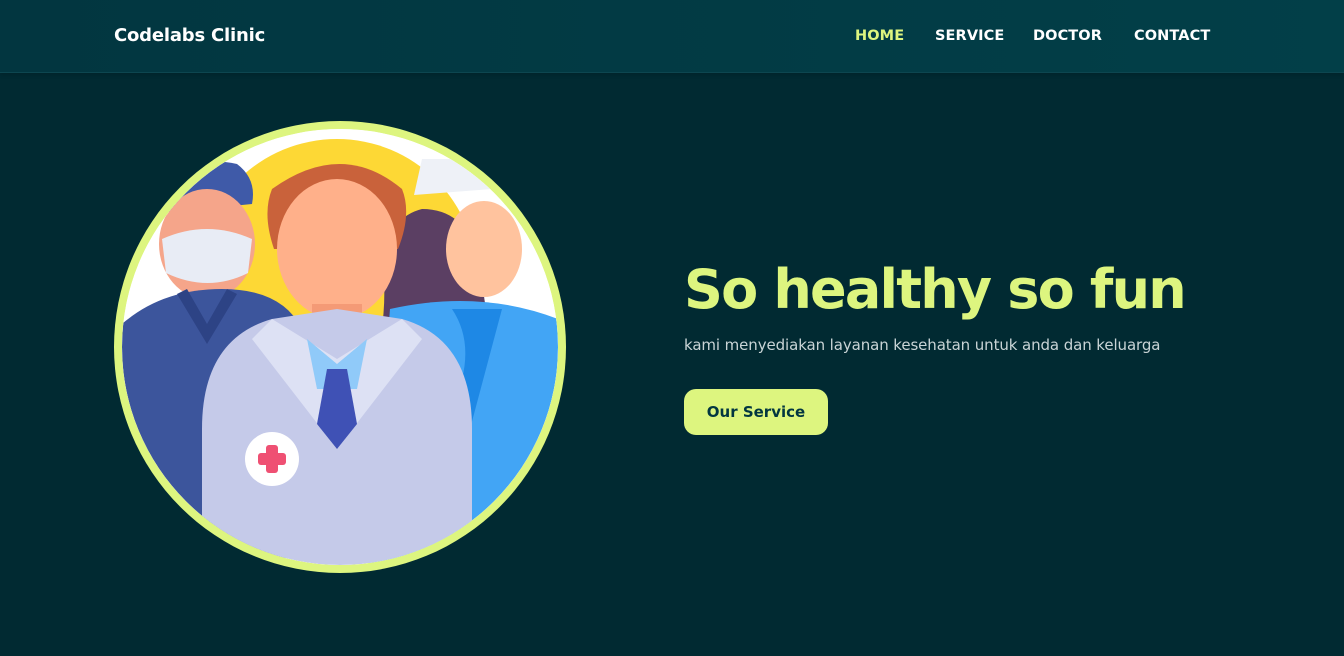 This screenshot has height=656, width=1344. I want to click on surgeon-mask-shape, so click(207, 256).